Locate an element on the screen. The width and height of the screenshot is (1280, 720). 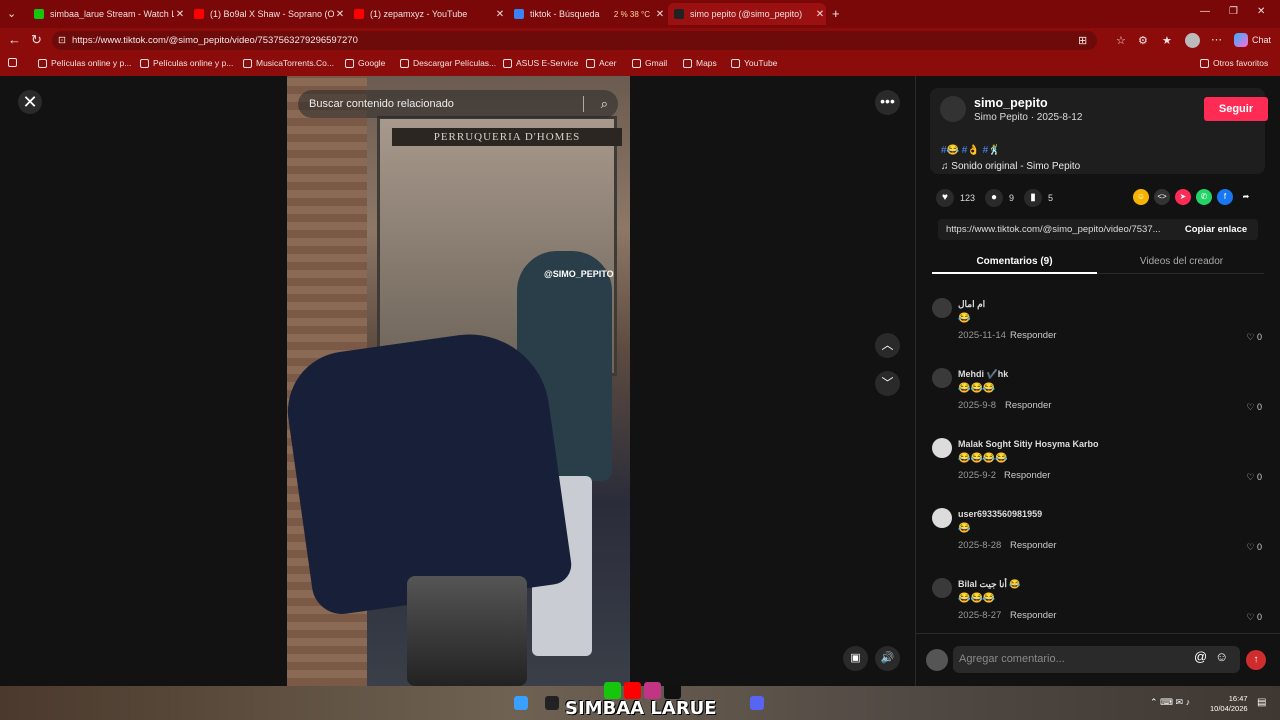
heart-outline-icon: ♡ is located at coordinates (1251, 547).